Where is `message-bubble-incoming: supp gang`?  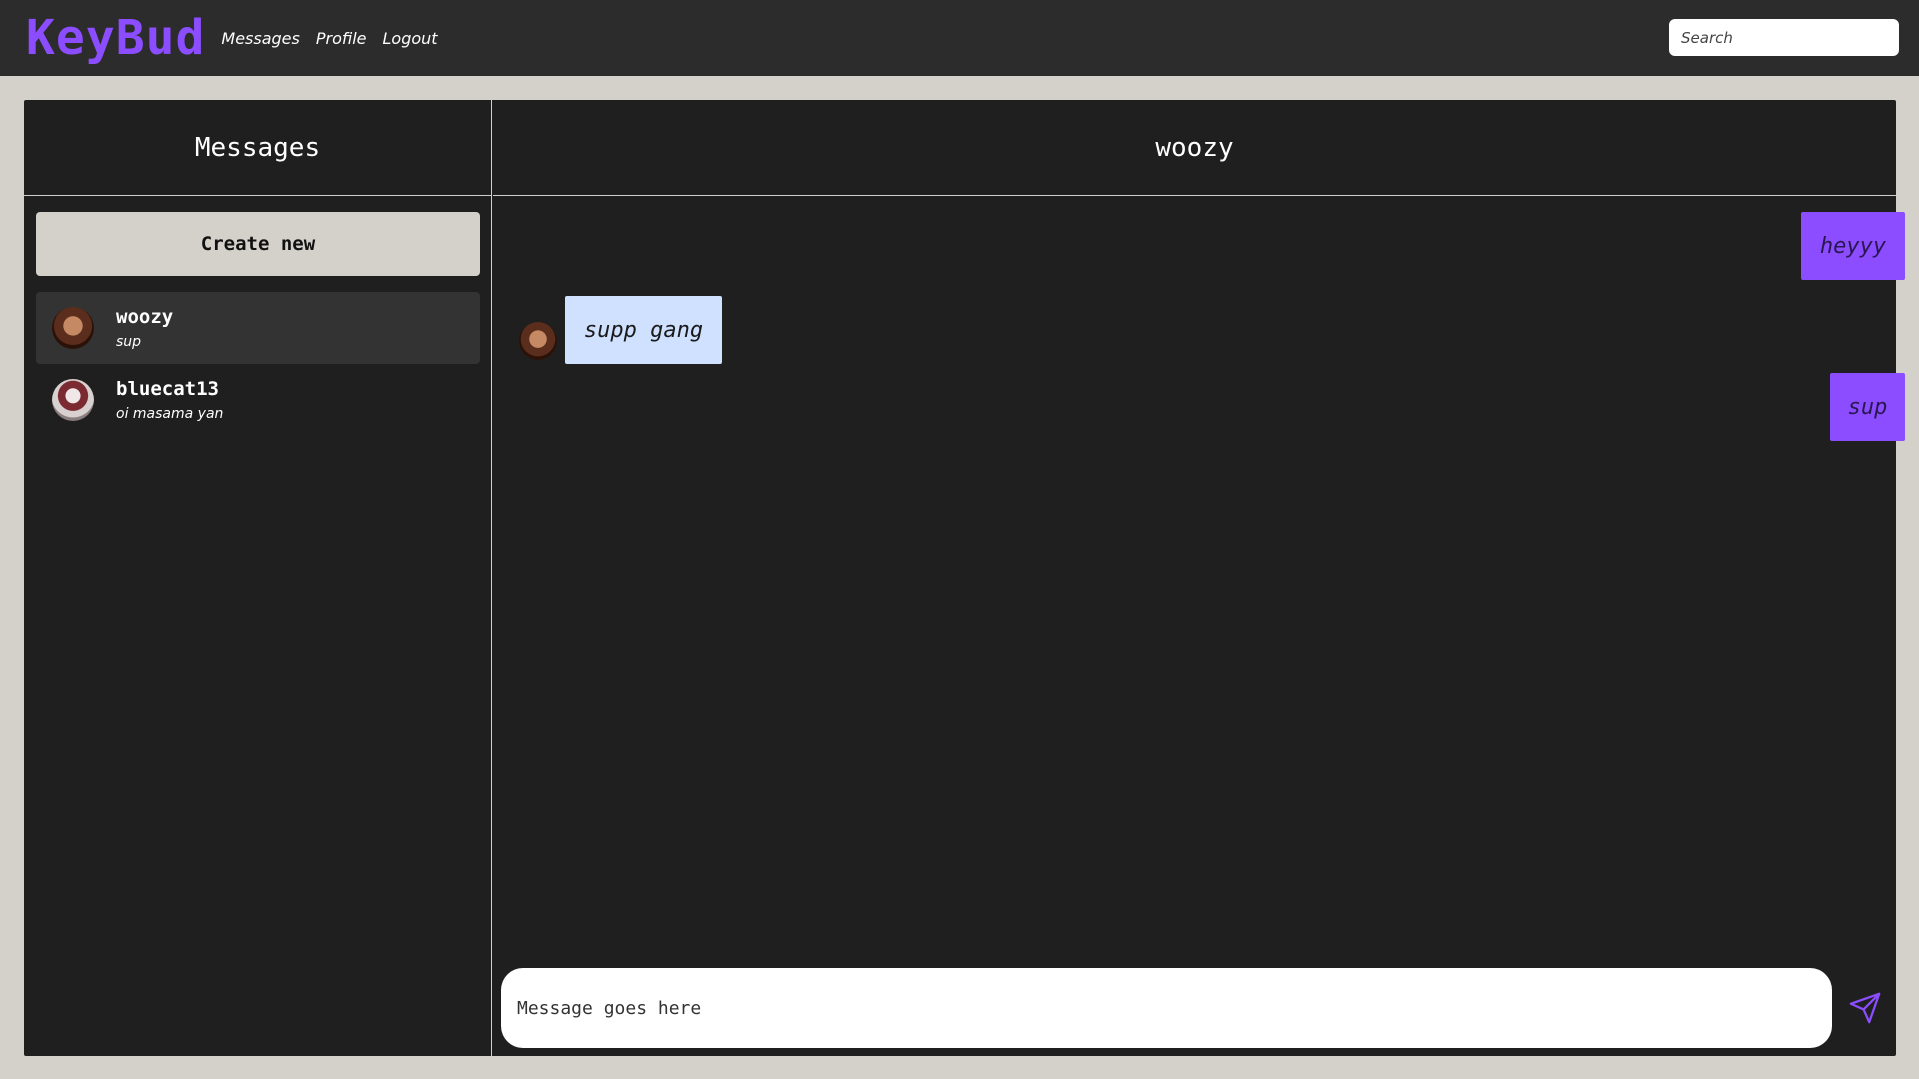
message-bubble-incoming: supp gang is located at coordinates (643, 330).